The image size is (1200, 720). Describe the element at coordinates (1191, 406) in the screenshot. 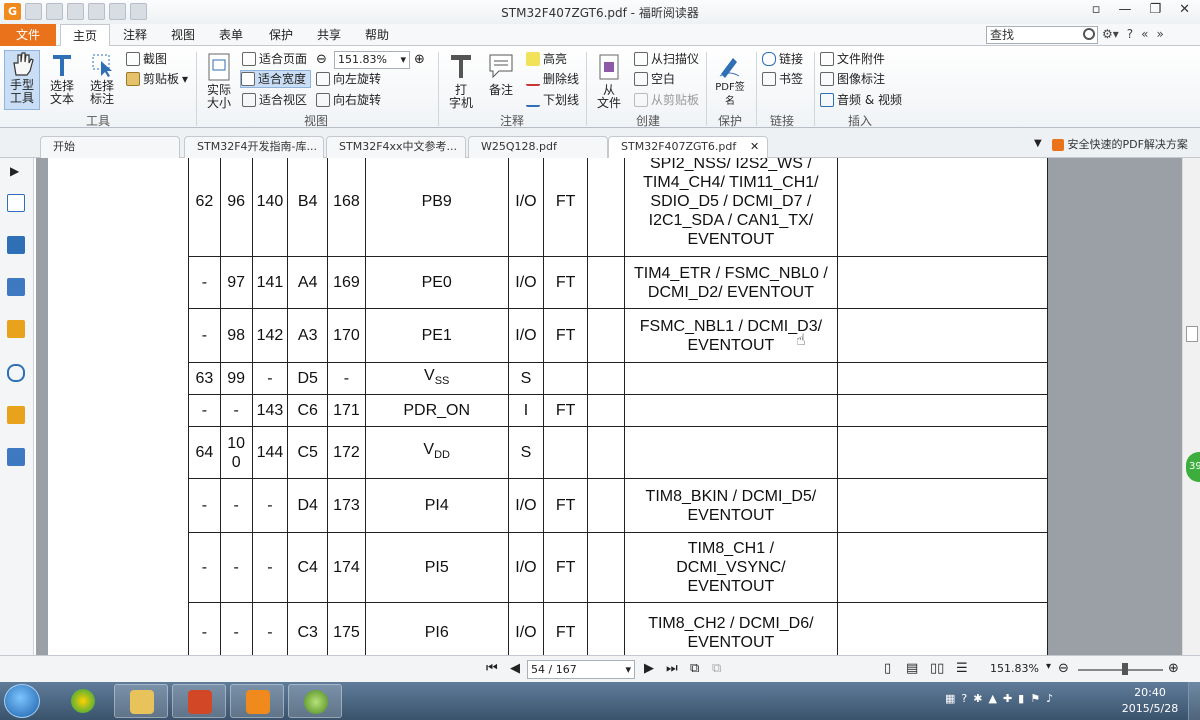

I see `vertical-scrollbar` at that location.